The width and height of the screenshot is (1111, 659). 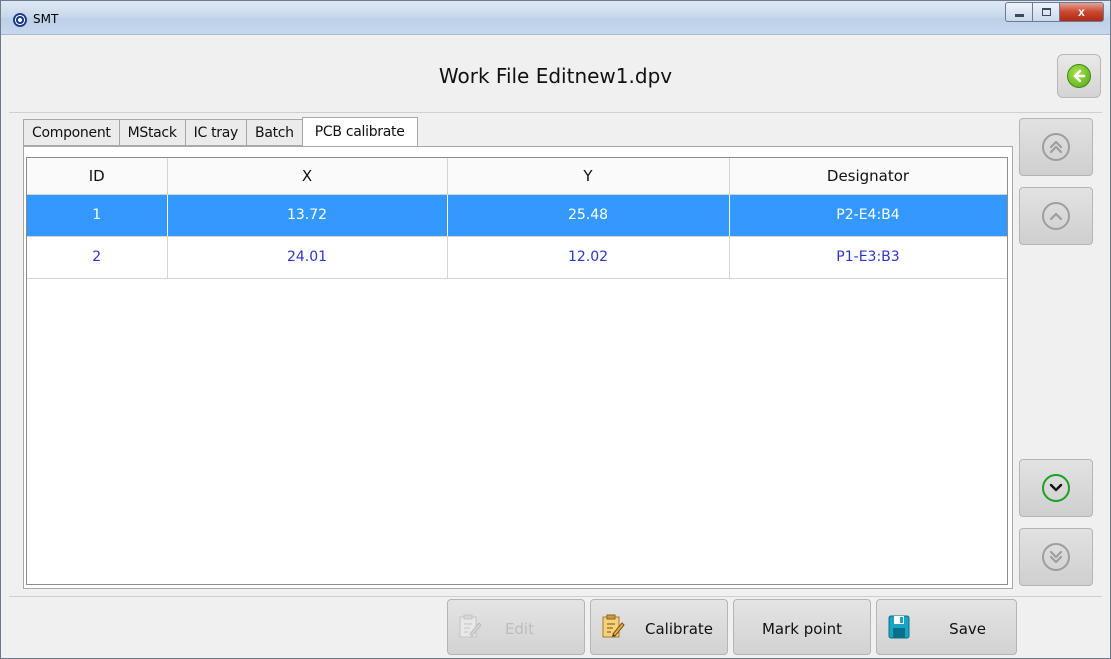 What do you see at coordinates (588, 257) in the screenshot?
I see `cell-y: 12.02` at bounding box center [588, 257].